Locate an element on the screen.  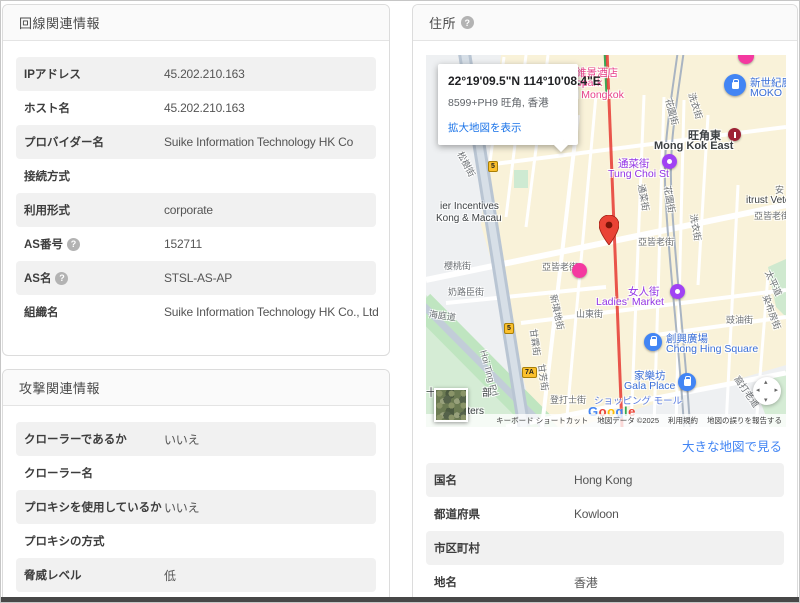
map-label-fragment: 部 is located at coordinates (487, 393).